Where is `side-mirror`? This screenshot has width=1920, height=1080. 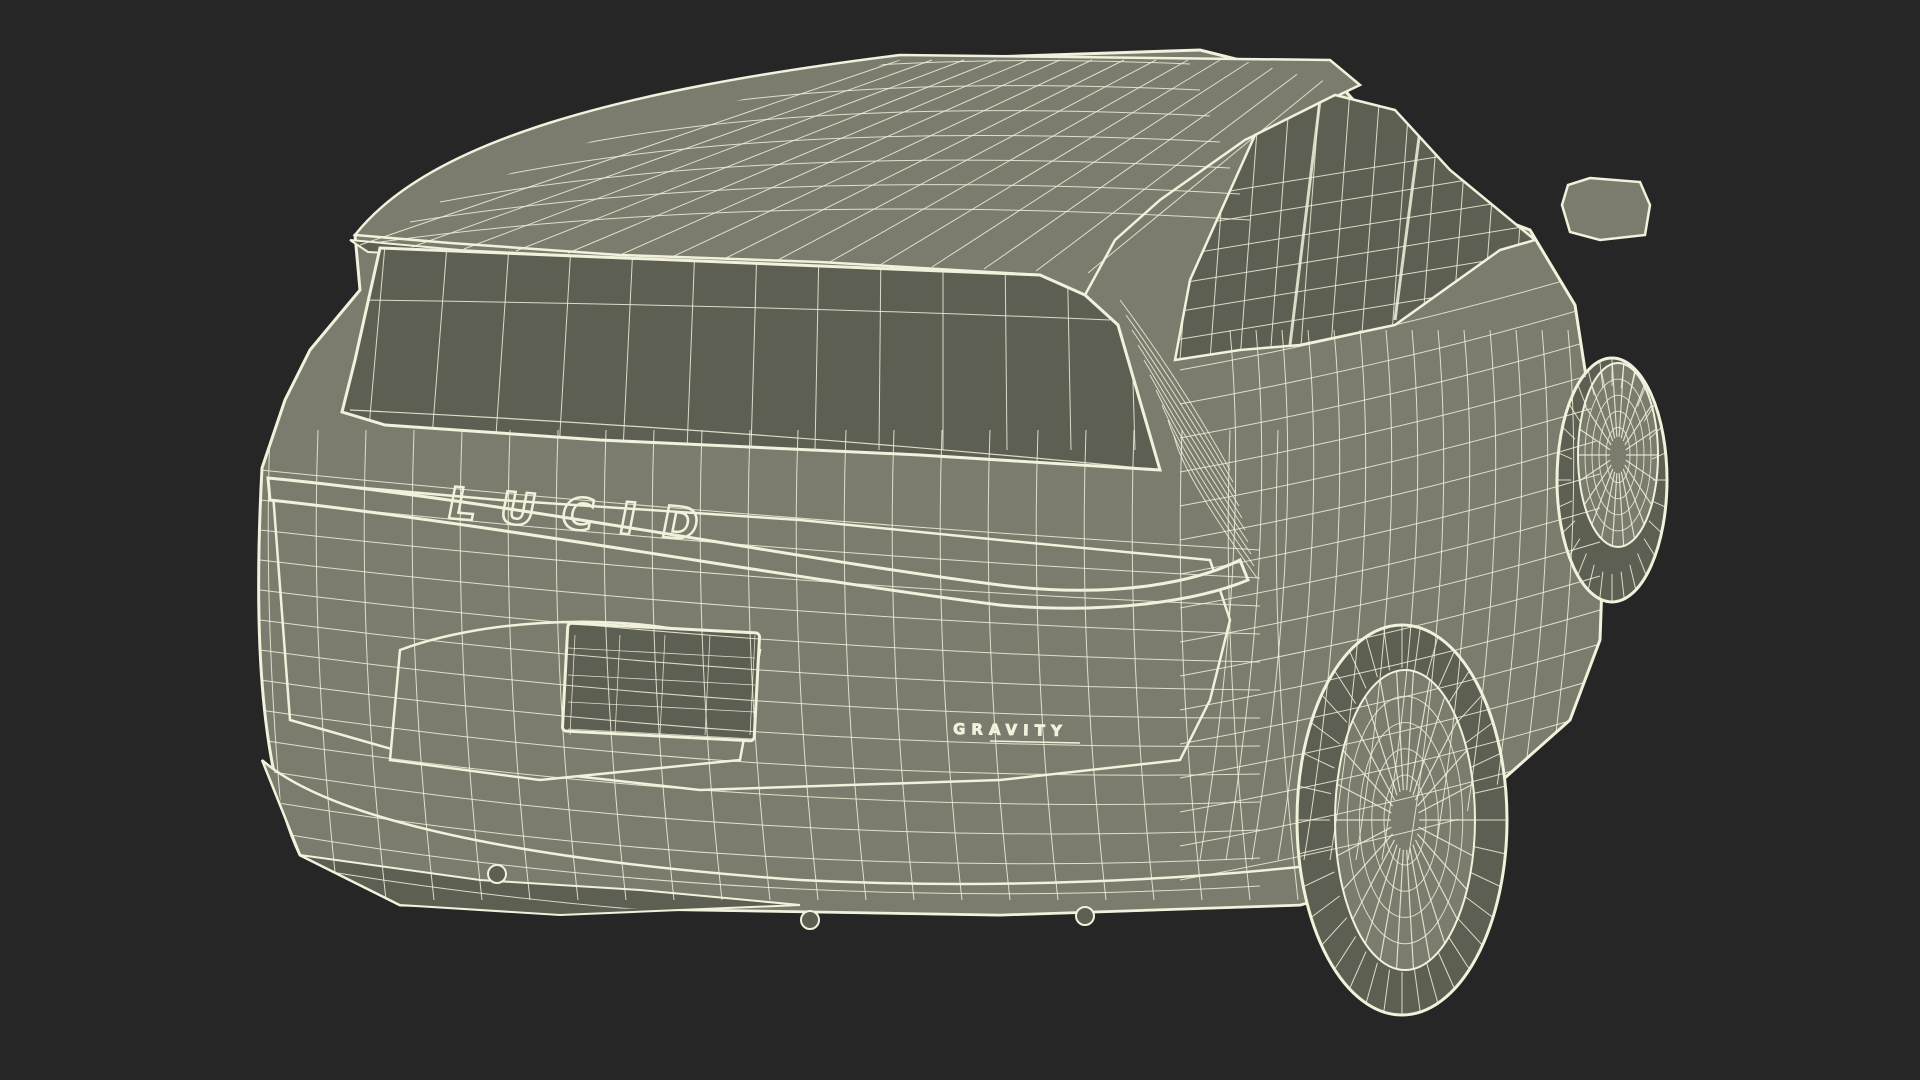
side-mirror is located at coordinates (1606, 209).